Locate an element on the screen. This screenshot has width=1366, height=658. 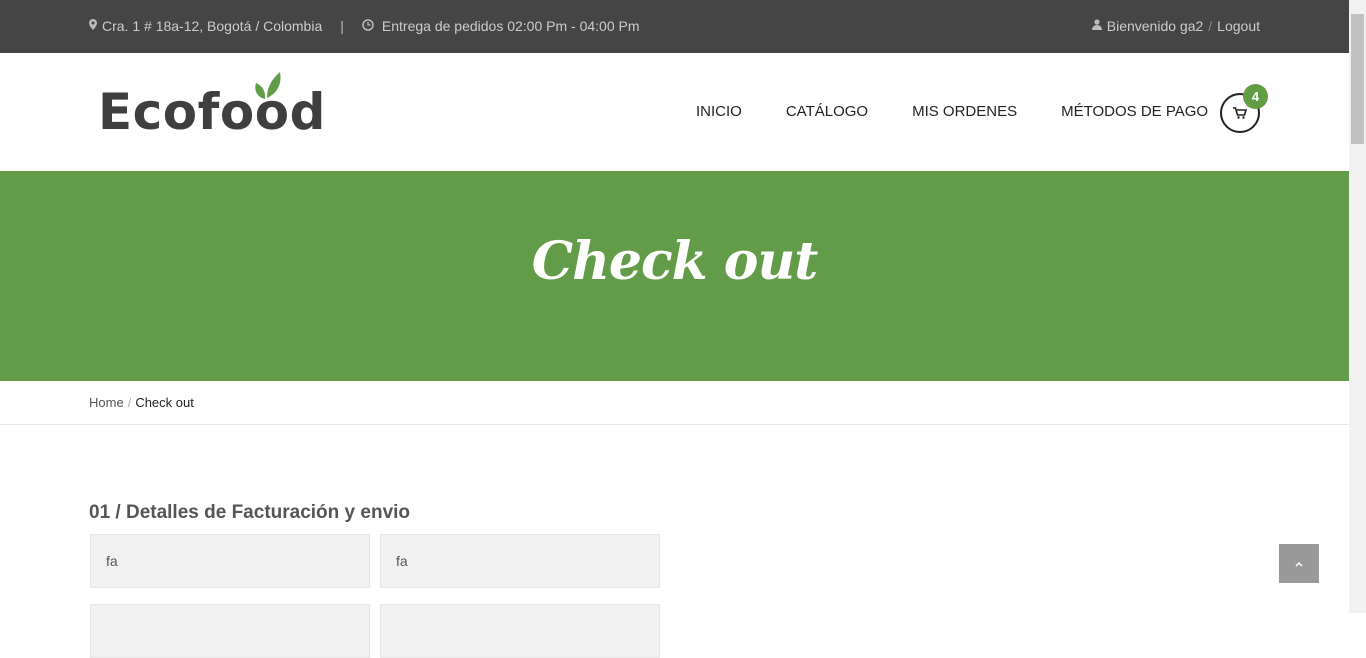
breadcrumb-current: Check out is located at coordinates (164, 402).